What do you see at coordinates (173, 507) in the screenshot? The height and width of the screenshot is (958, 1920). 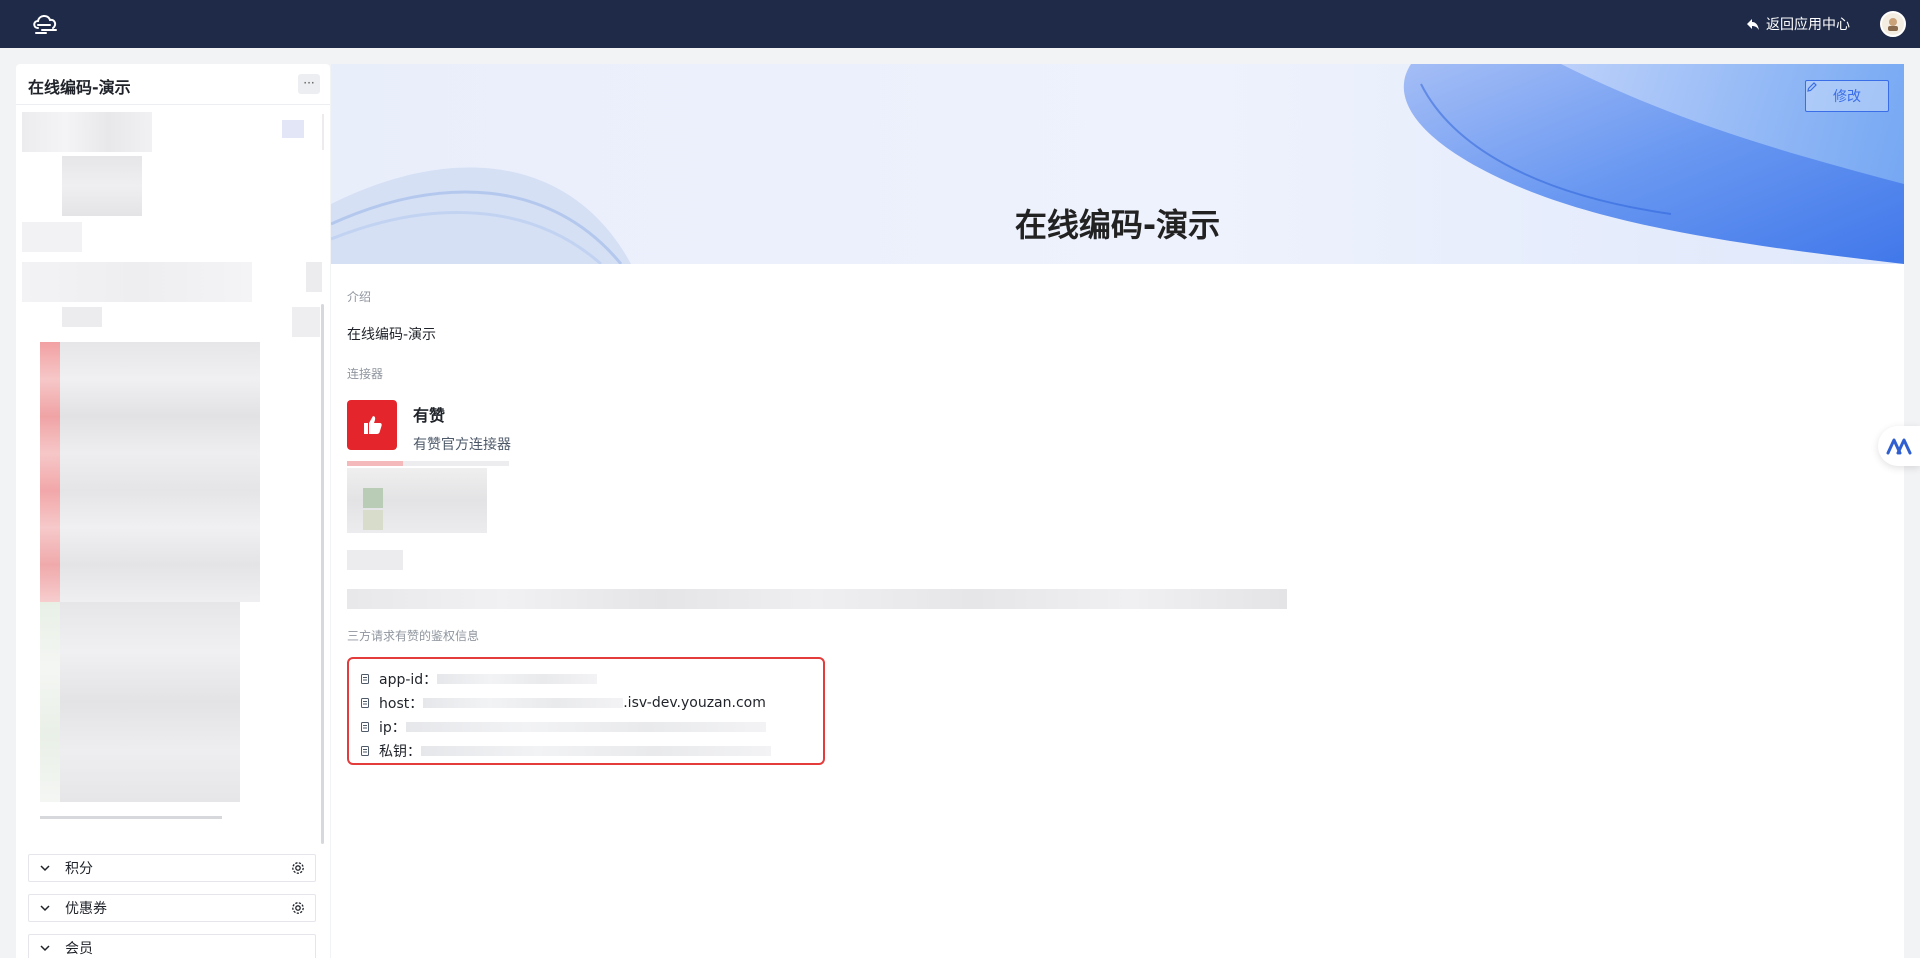 I see `sidebar-redacted-content` at bounding box center [173, 507].